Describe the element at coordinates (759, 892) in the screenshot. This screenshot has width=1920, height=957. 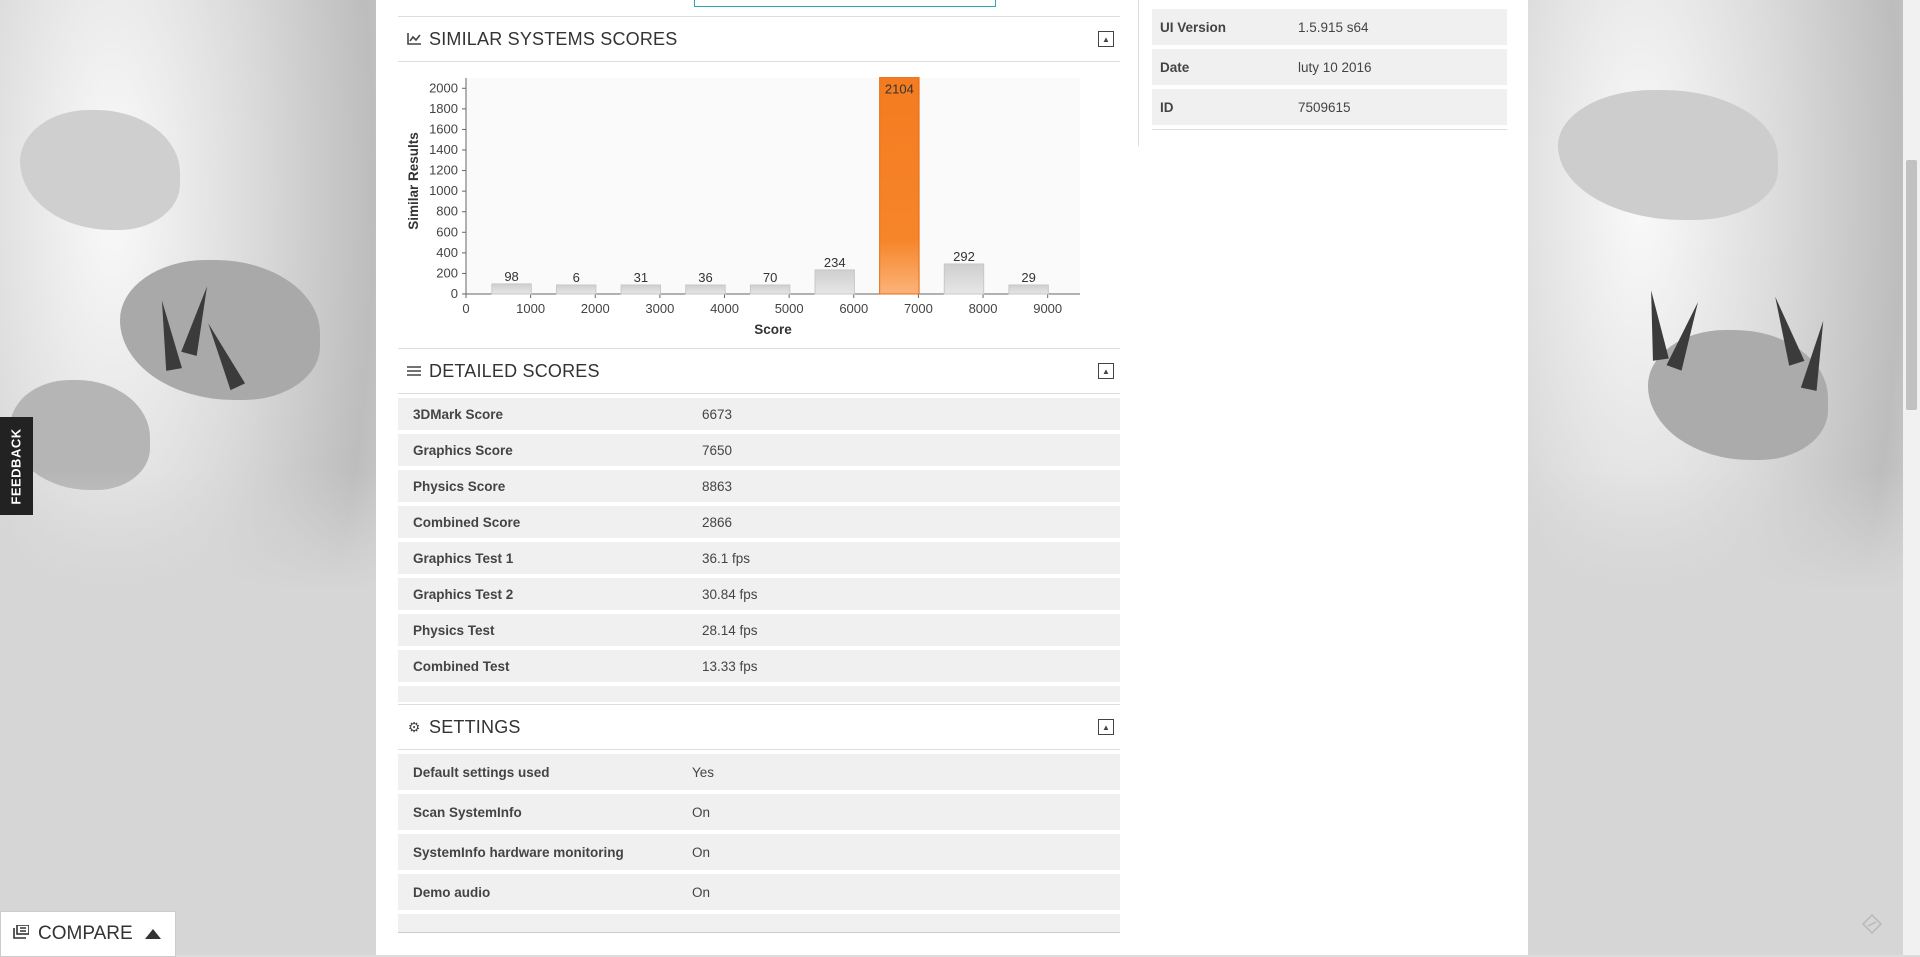
I see `setting-row: Demo audio On` at that location.